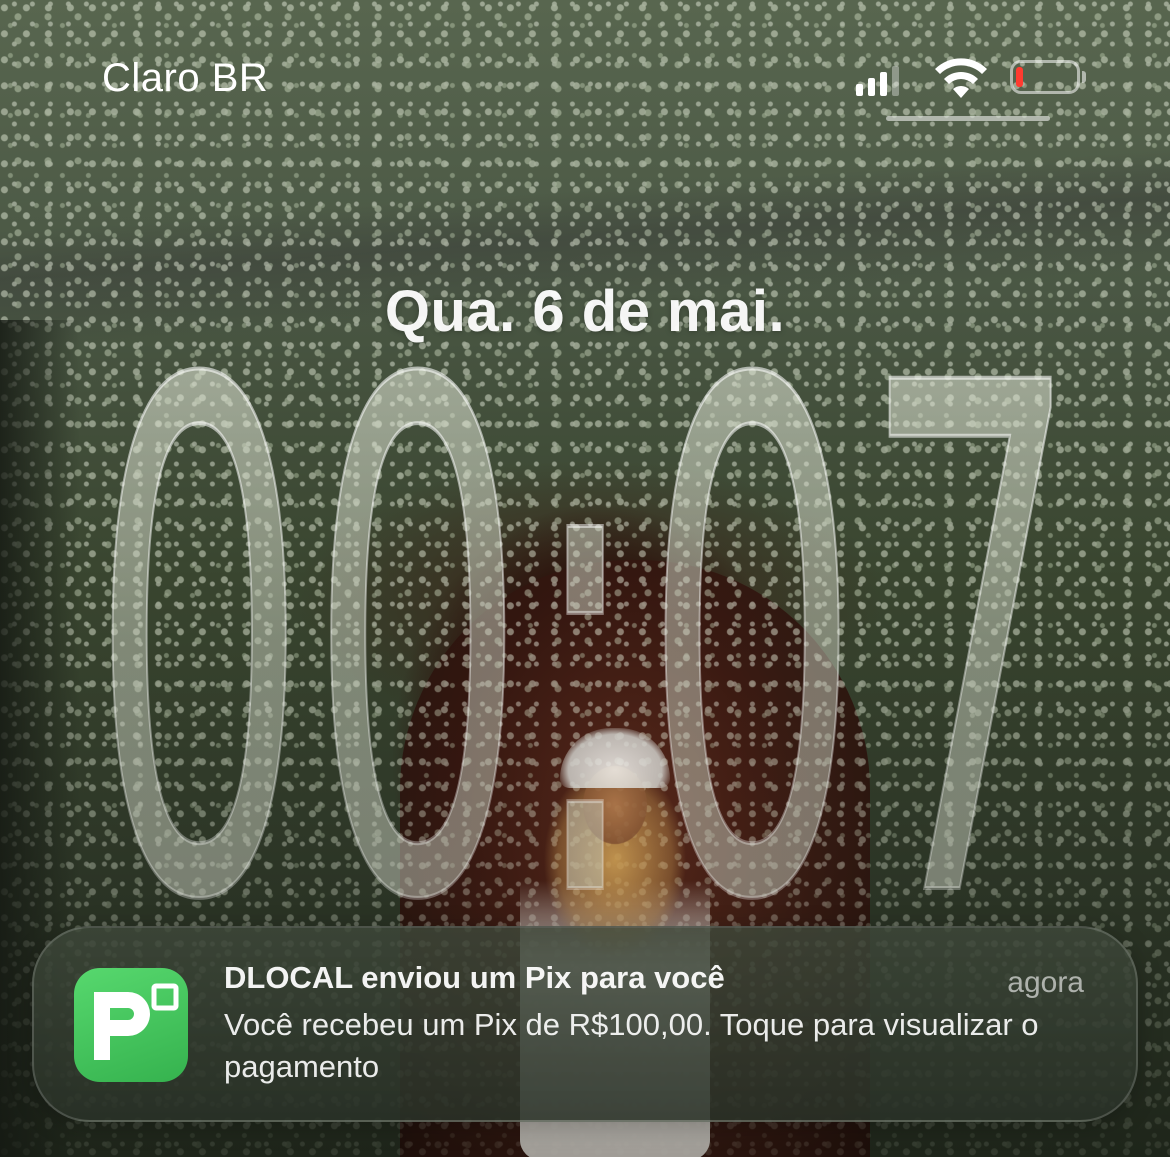 The width and height of the screenshot is (1170, 1157). What do you see at coordinates (1048, 78) in the screenshot?
I see `battery-icon` at bounding box center [1048, 78].